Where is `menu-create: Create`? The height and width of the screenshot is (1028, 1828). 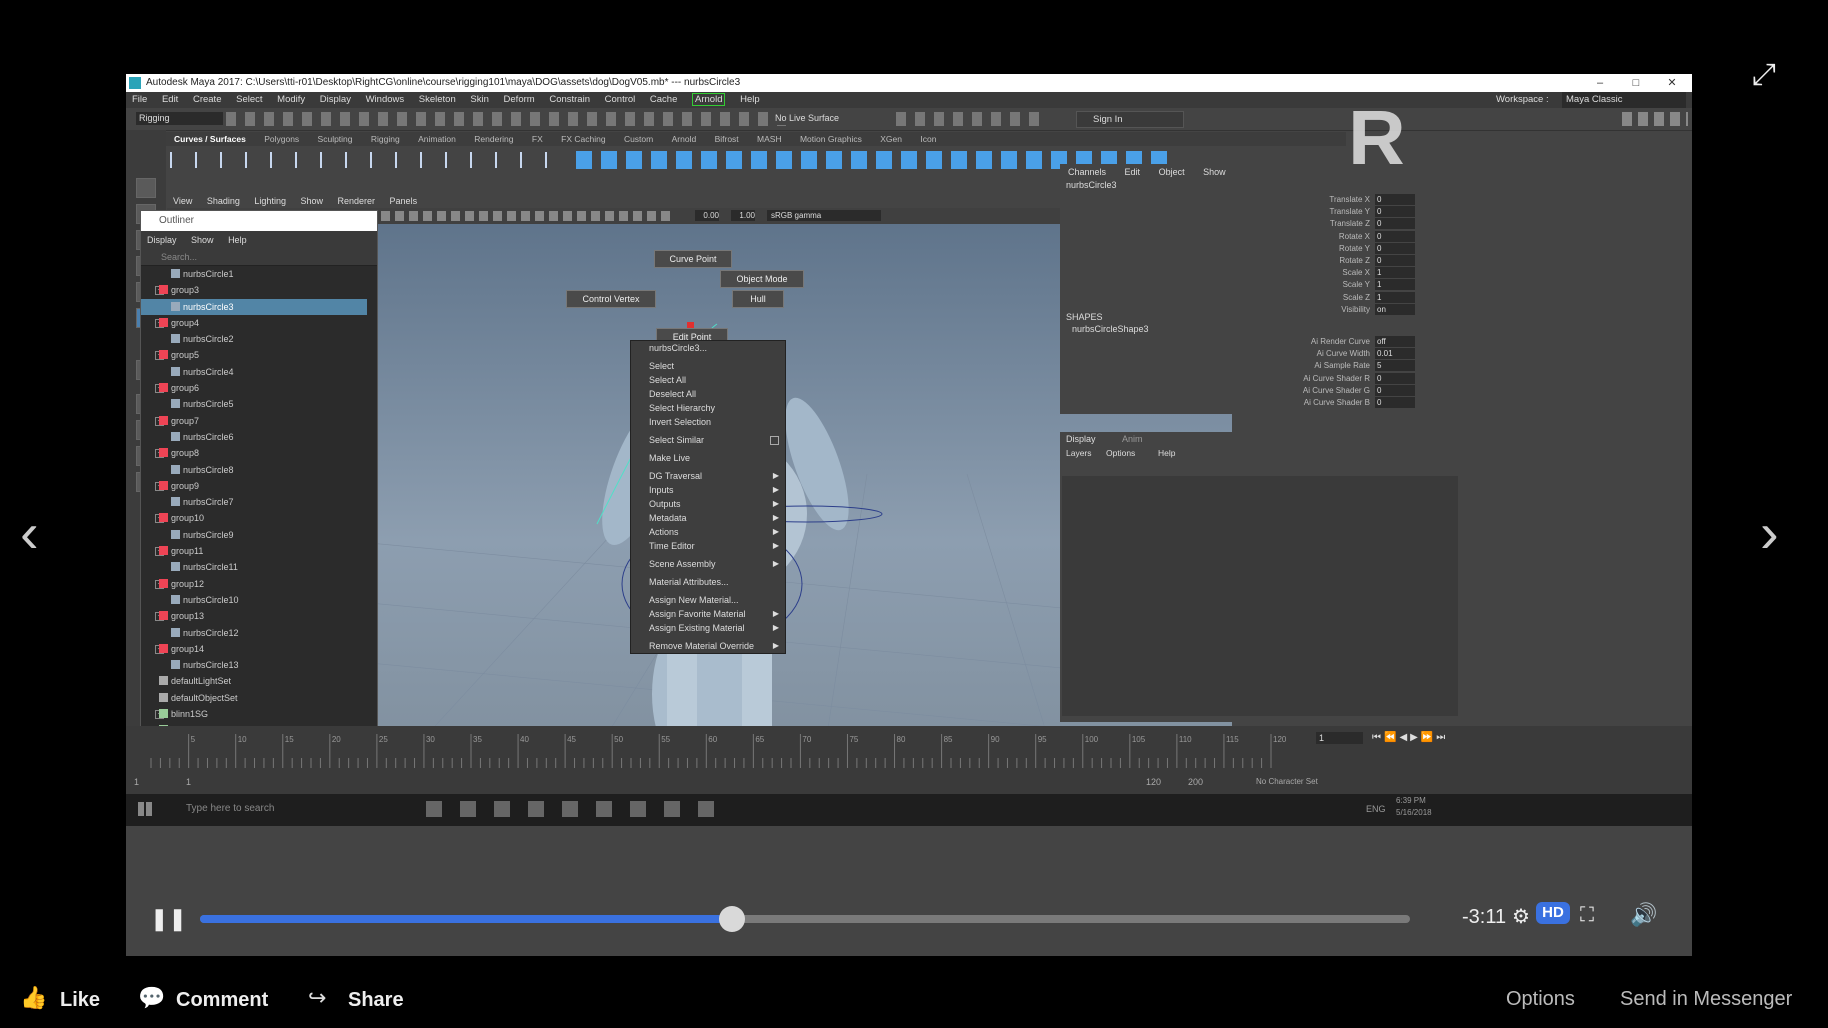
menu-create: Create is located at coordinates (207, 99).